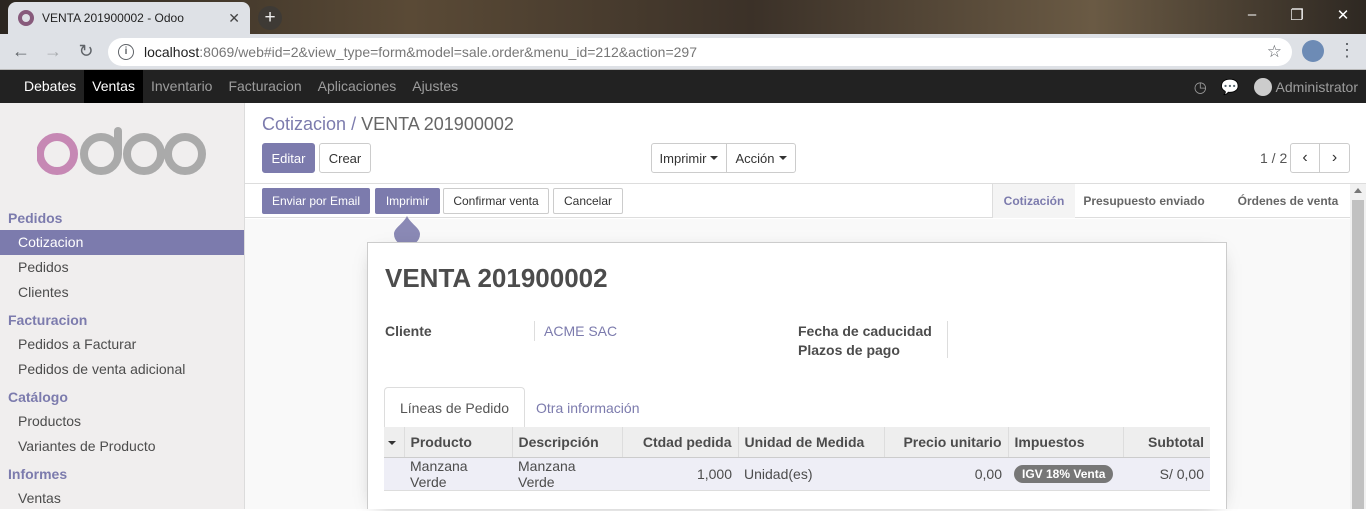  I want to click on tab-otra-informacion: Otra información, so click(587, 407).